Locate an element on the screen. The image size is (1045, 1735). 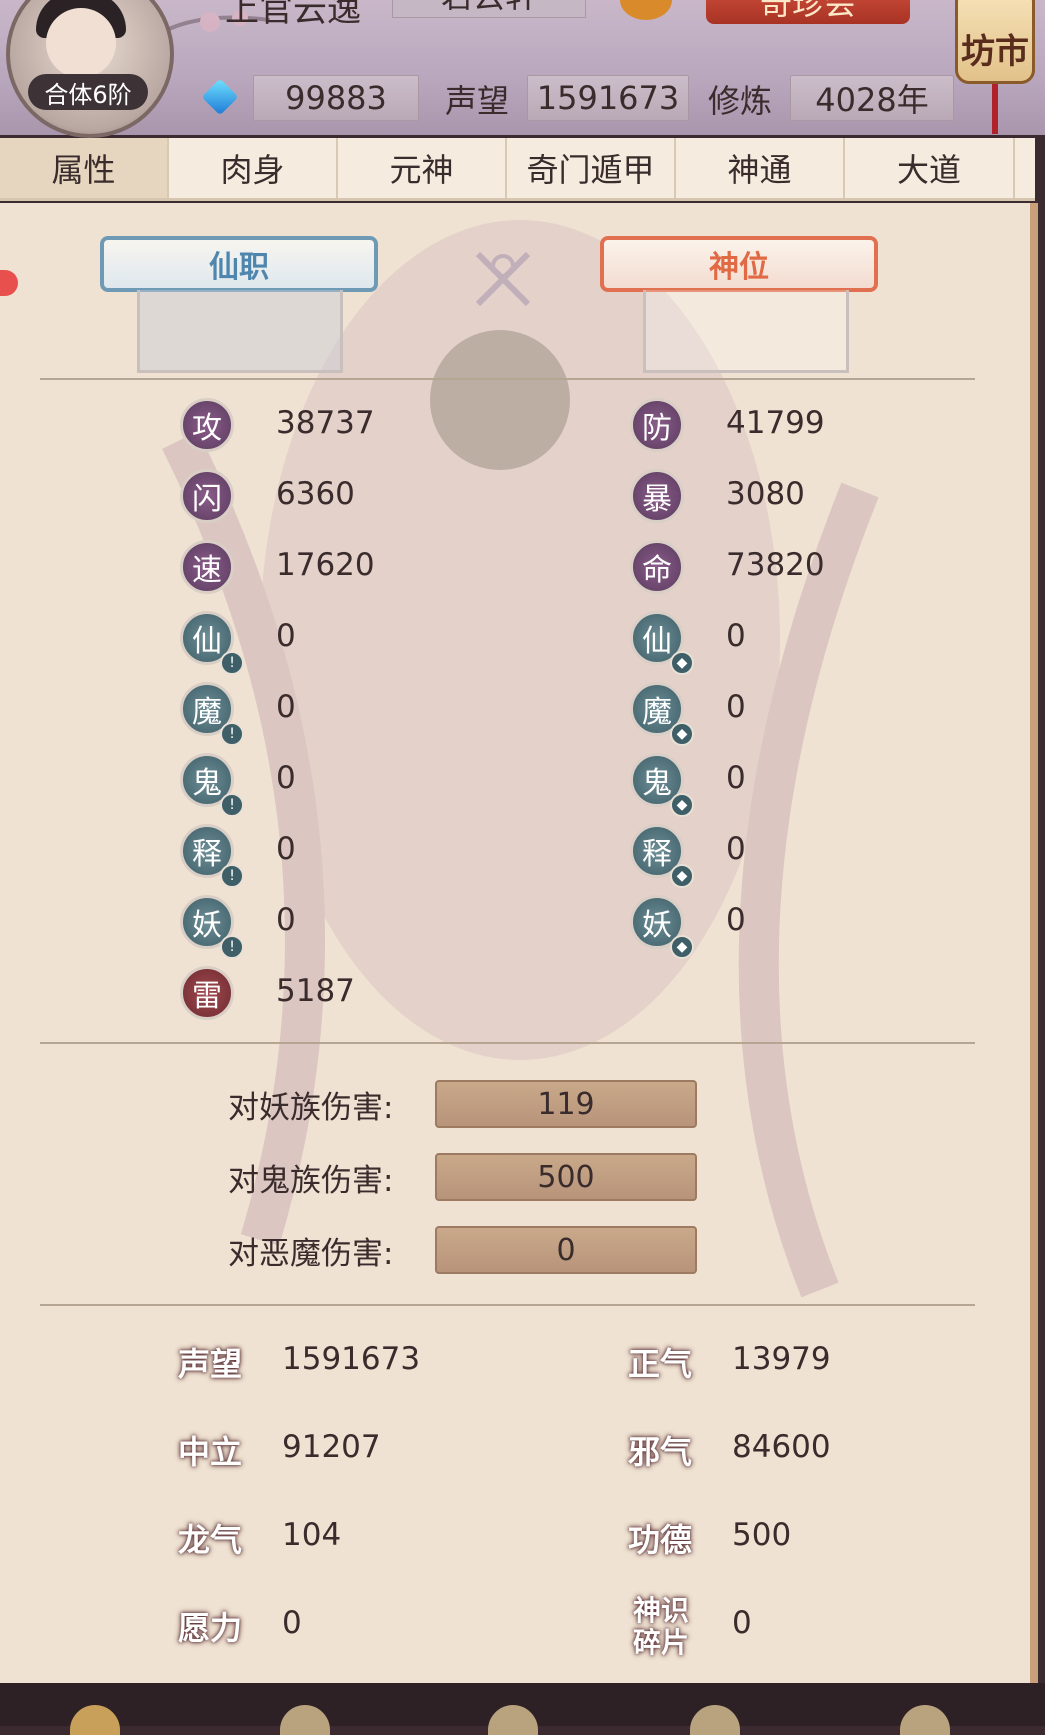
neutral-rep-icon: 中立 is located at coordinates (210, 1452).